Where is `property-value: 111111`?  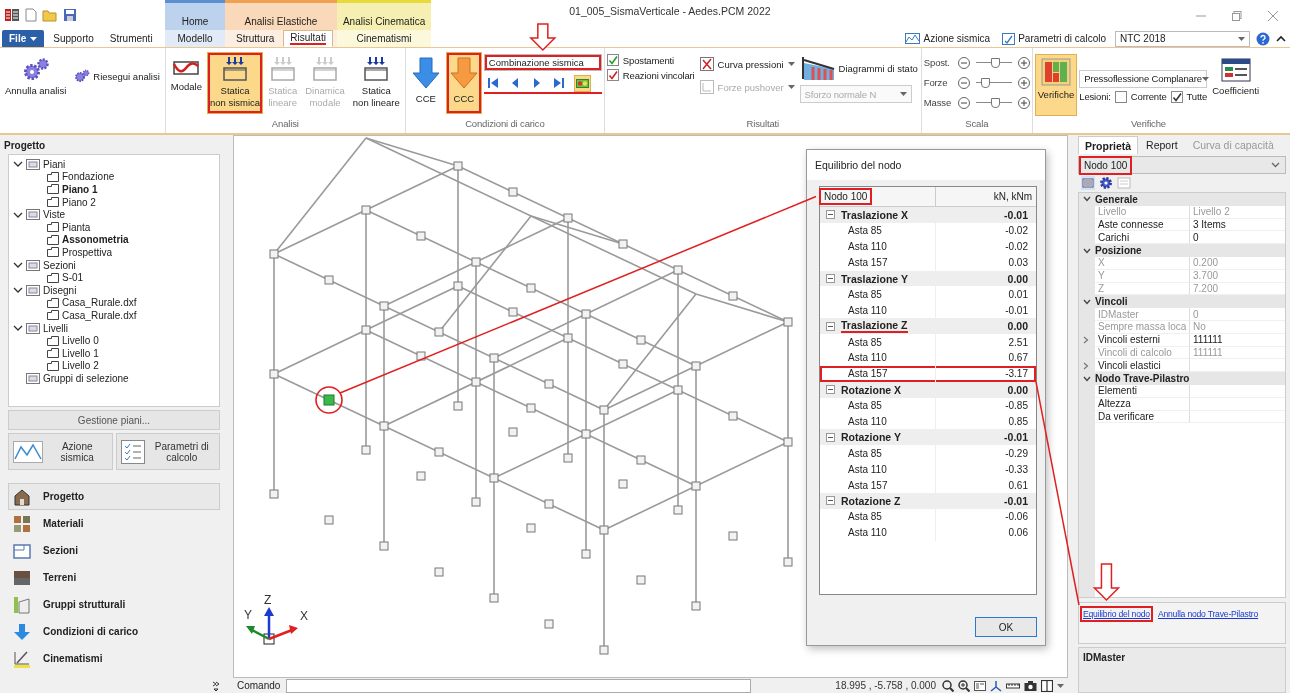 property-value: 111111 is located at coordinates (1208, 340).